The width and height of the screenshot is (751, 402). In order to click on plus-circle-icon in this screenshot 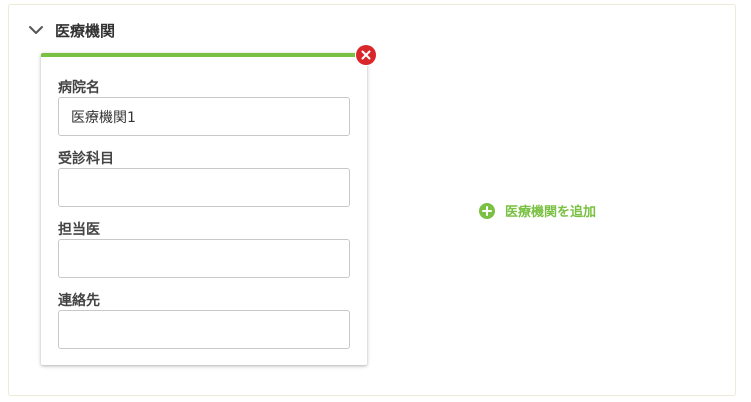, I will do `click(487, 210)`.